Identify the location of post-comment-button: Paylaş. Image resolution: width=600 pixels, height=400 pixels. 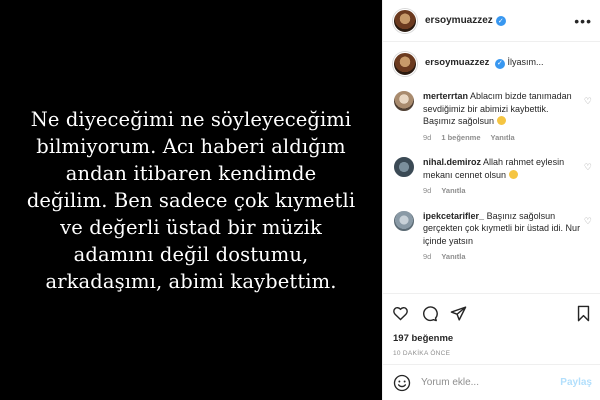
(576, 382).